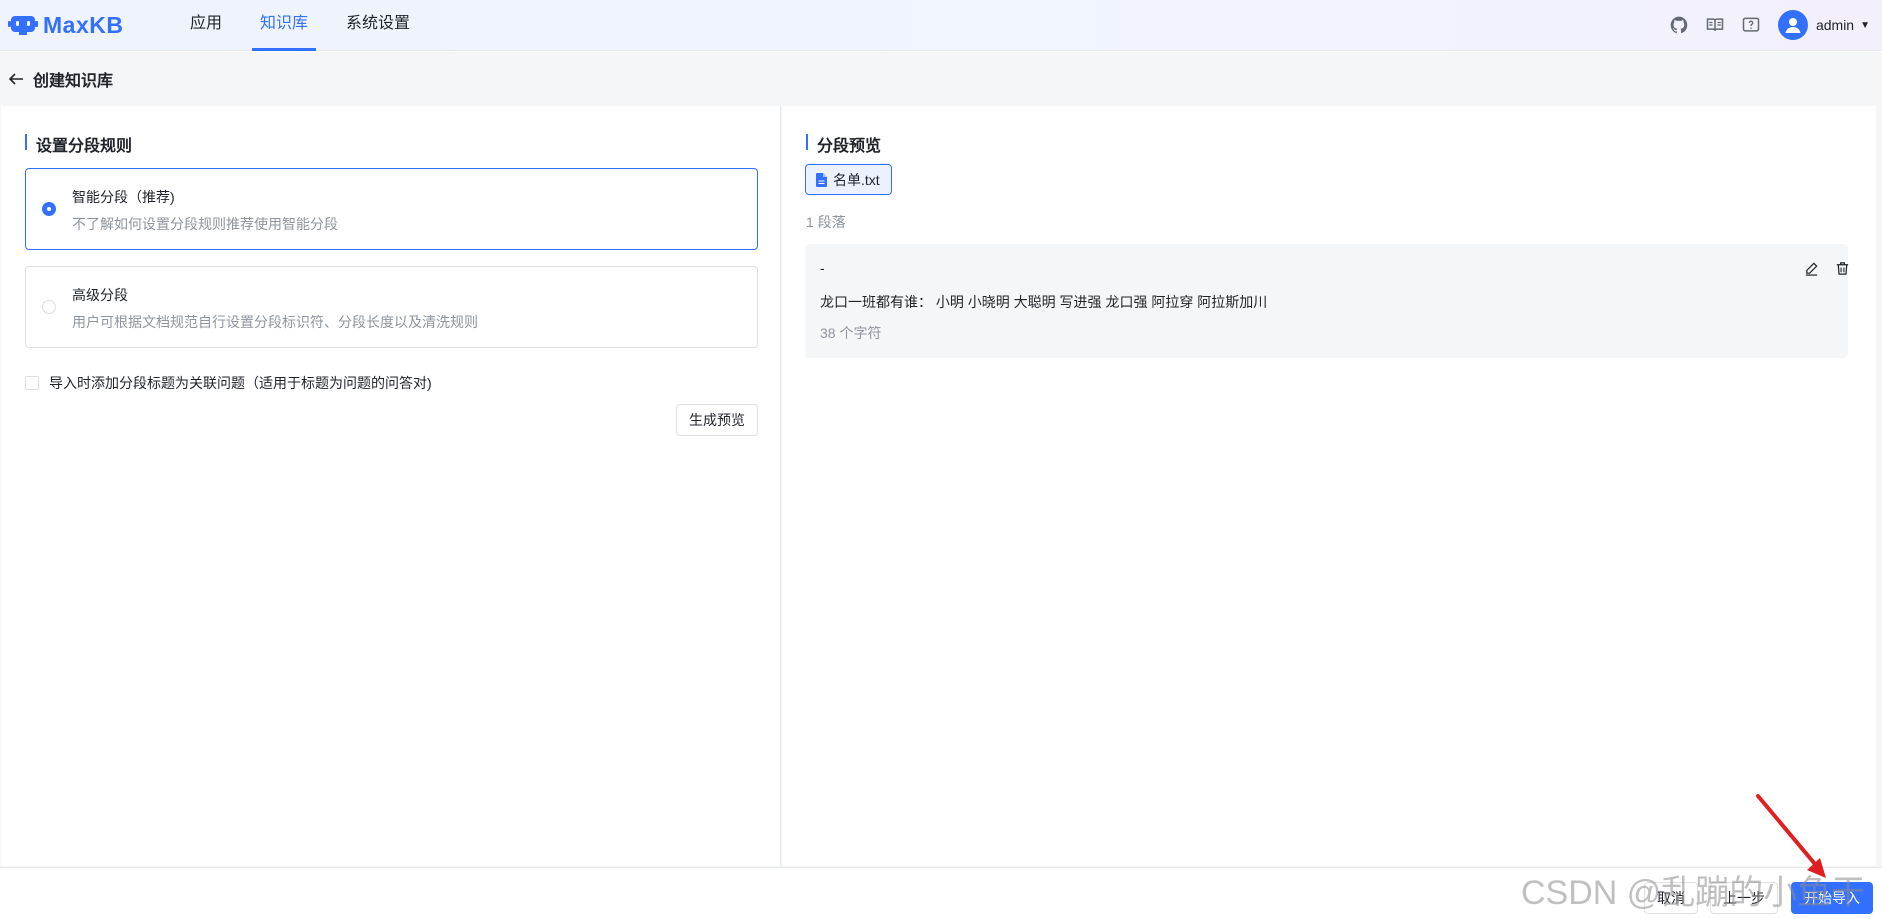 The height and width of the screenshot is (919, 1882). Describe the element at coordinates (83, 24) in the screenshot. I see `app-name: MaxKB` at that location.